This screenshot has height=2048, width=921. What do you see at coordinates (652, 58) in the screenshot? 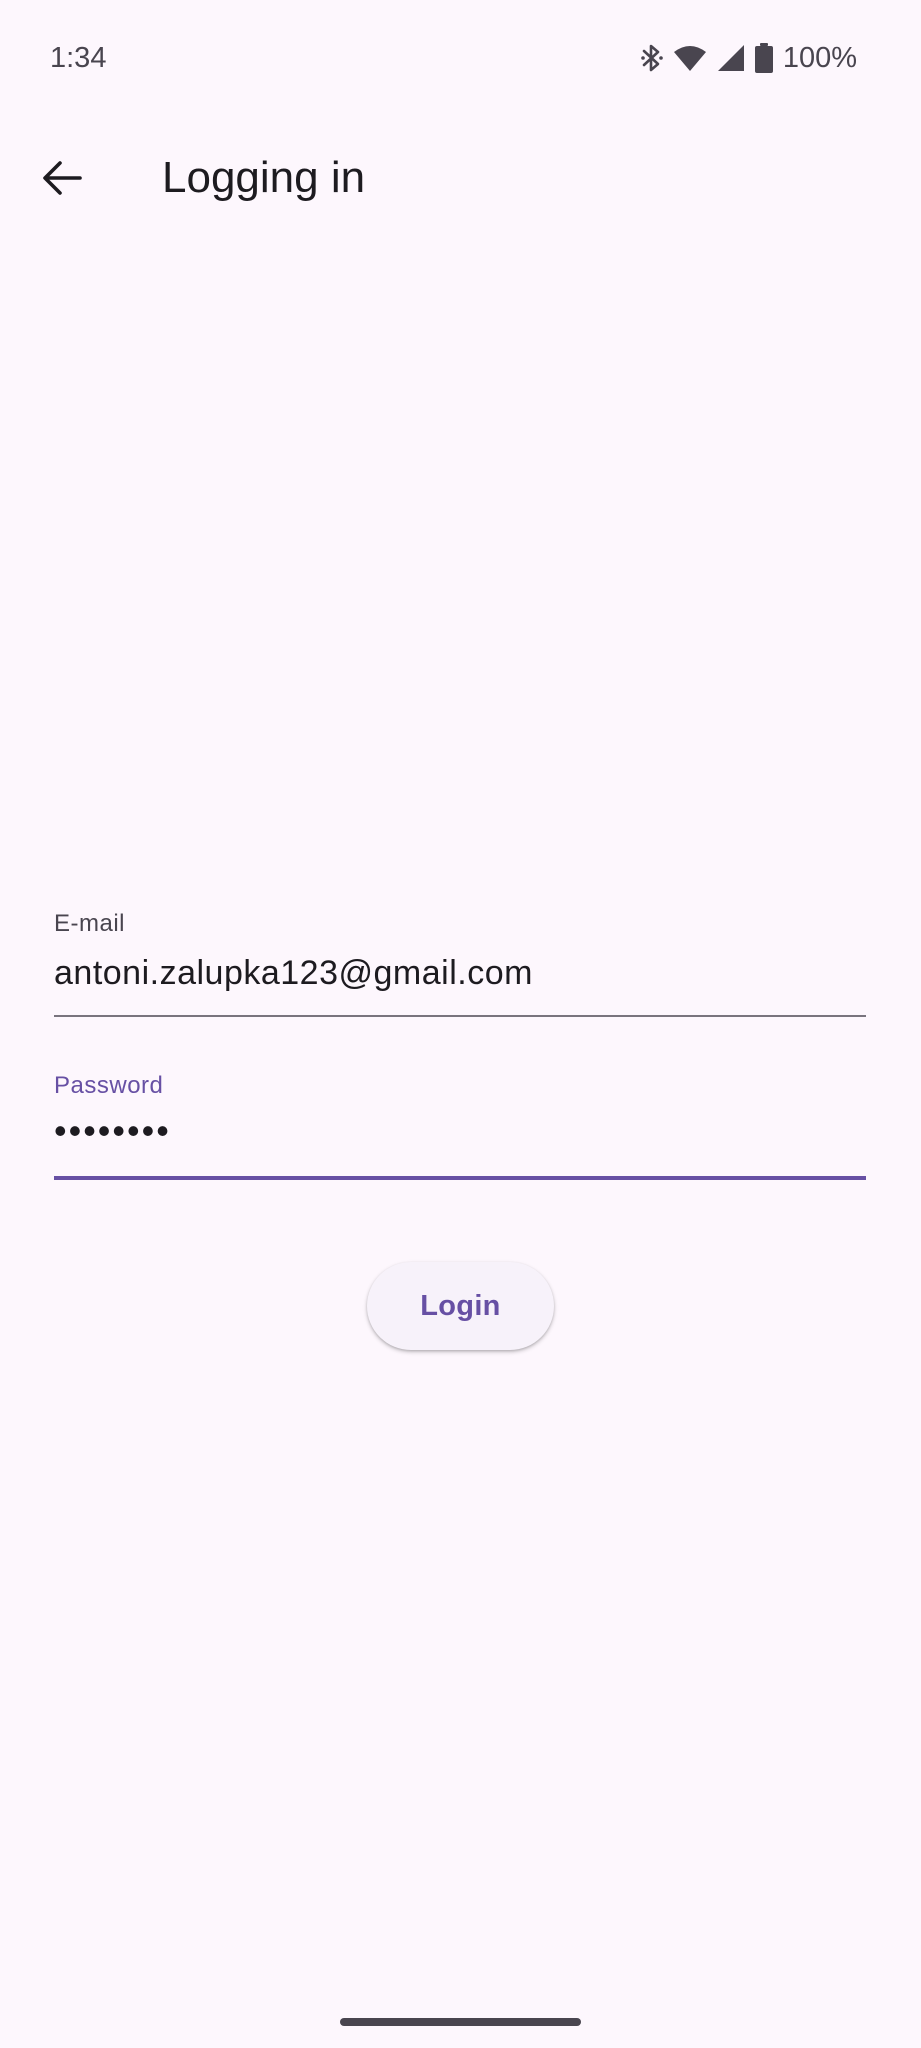
I see `bluetooth-icon` at bounding box center [652, 58].